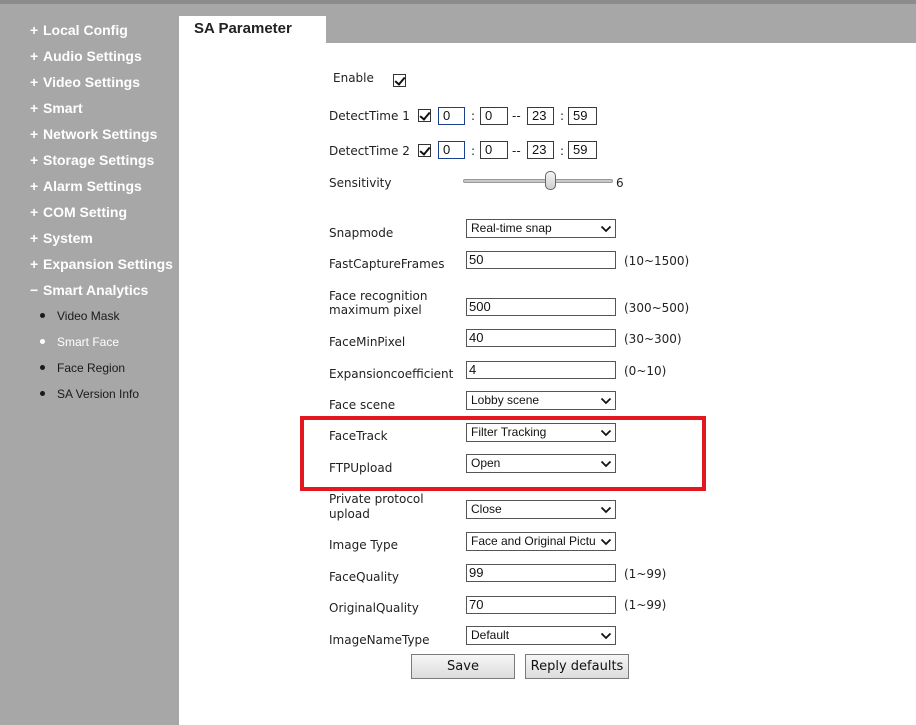 The height and width of the screenshot is (725, 916). What do you see at coordinates (362, 405) in the screenshot?
I see `face-scene-label: Face scene` at bounding box center [362, 405].